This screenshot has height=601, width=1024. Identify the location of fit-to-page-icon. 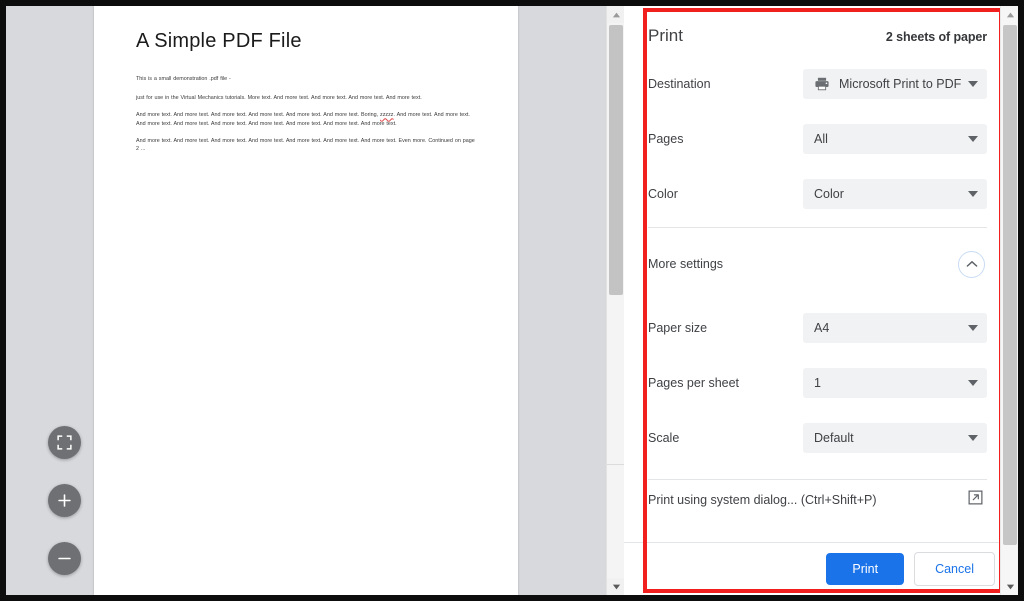
(64, 442).